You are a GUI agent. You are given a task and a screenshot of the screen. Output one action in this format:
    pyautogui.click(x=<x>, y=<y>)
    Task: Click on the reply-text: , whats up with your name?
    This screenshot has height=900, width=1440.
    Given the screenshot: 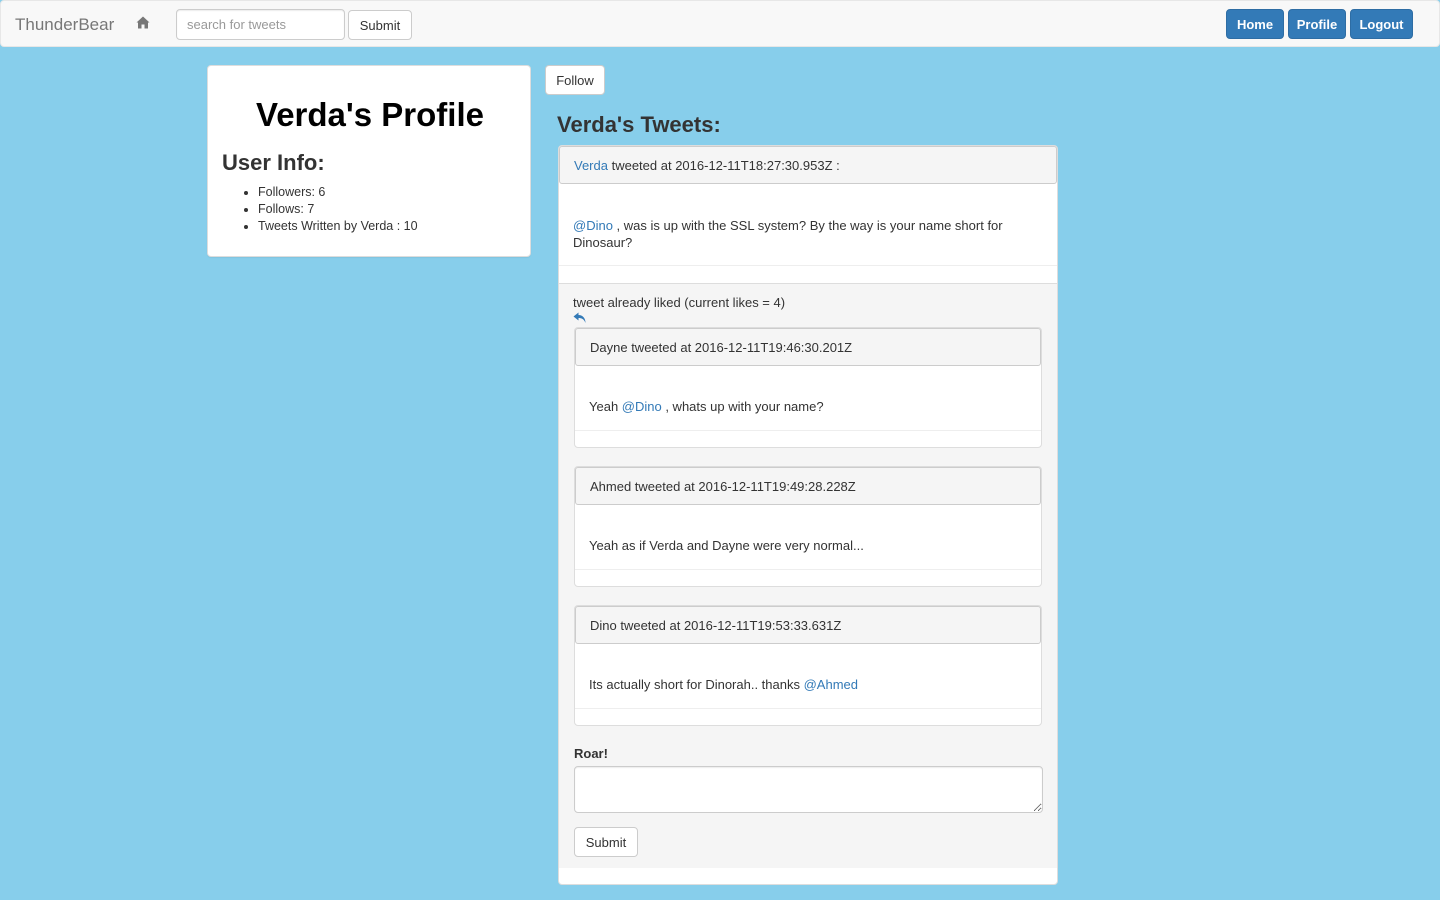 What is the action you would take?
    pyautogui.click(x=742, y=406)
    